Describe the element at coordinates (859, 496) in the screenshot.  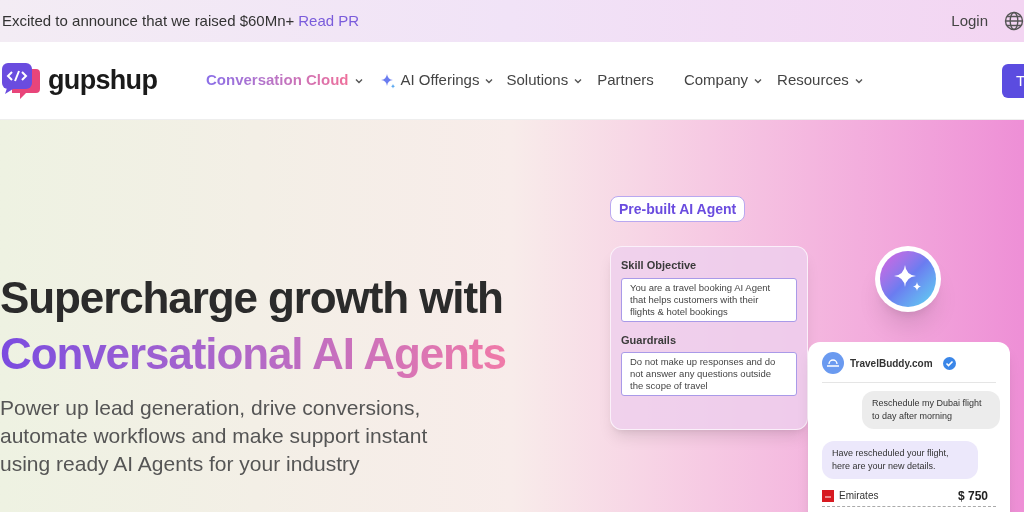
I see `airline-name: Emirates` at that location.